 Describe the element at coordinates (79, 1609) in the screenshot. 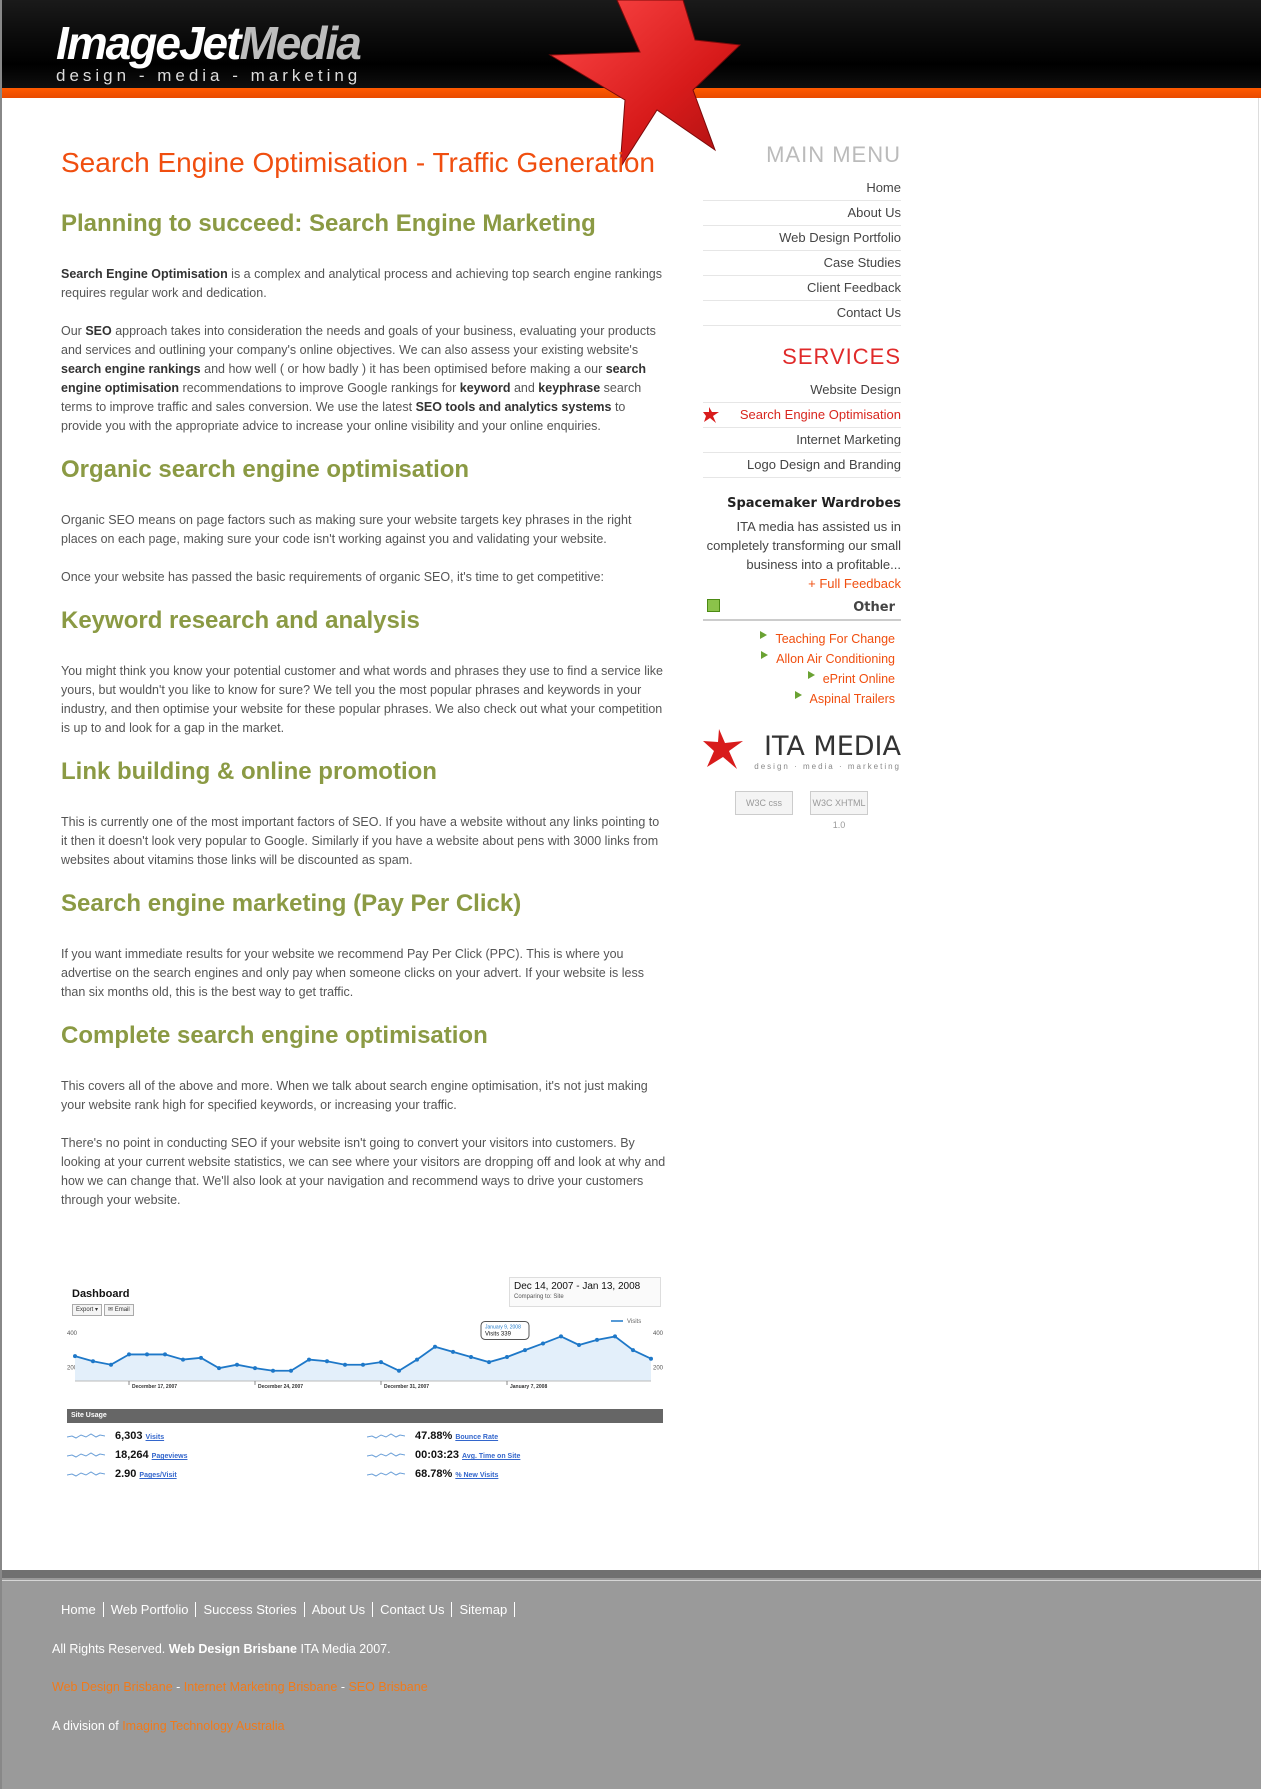

I see `footer-nav-item: Home` at that location.